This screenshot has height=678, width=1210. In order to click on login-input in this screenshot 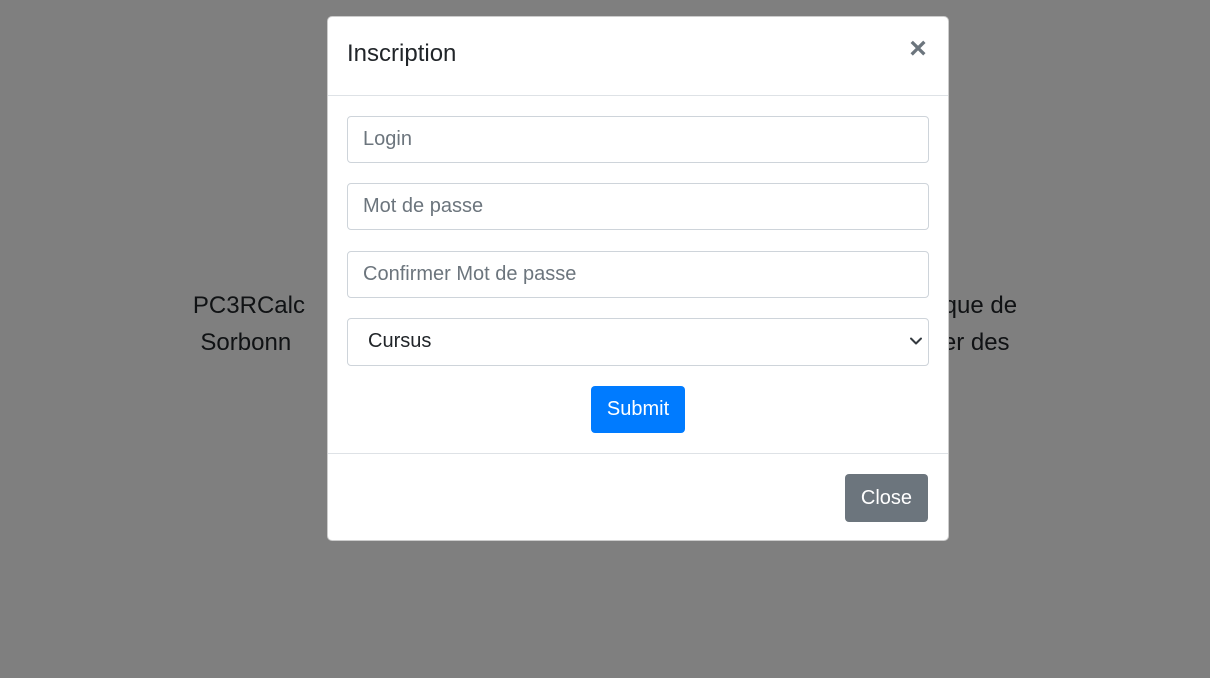, I will do `click(638, 139)`.